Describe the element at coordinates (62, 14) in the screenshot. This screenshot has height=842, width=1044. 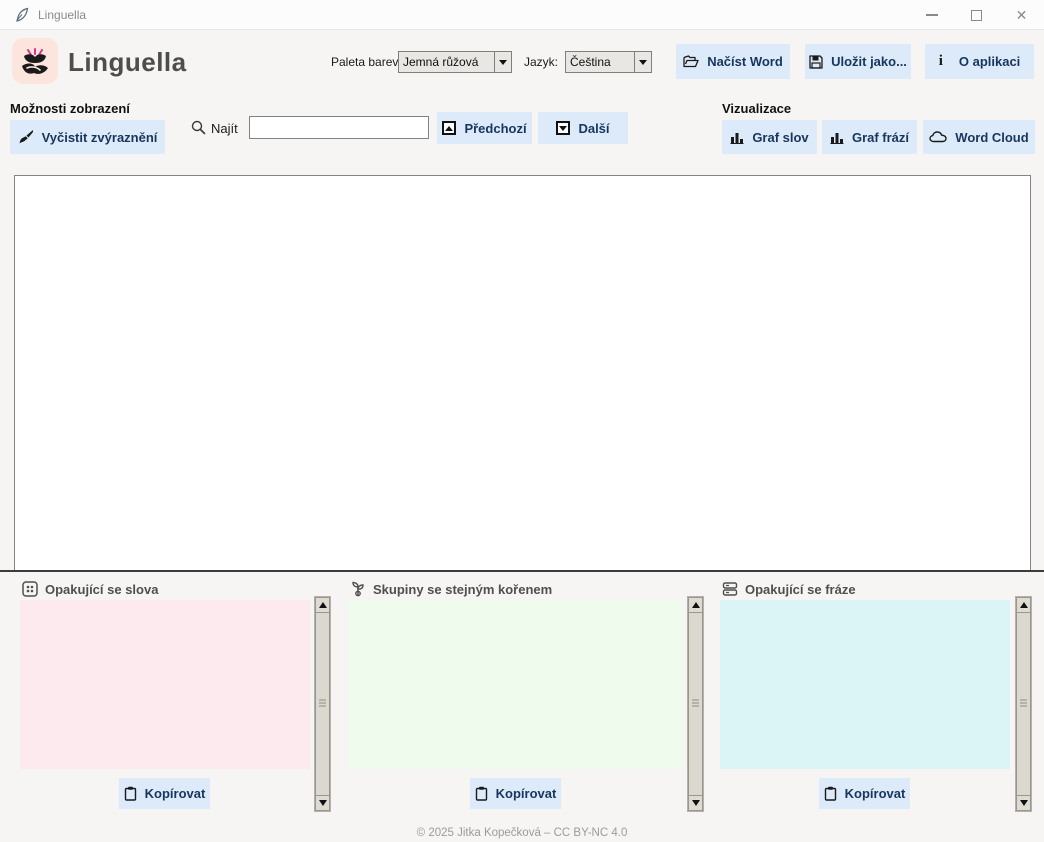
I see `window-title: Linguella` at that location.